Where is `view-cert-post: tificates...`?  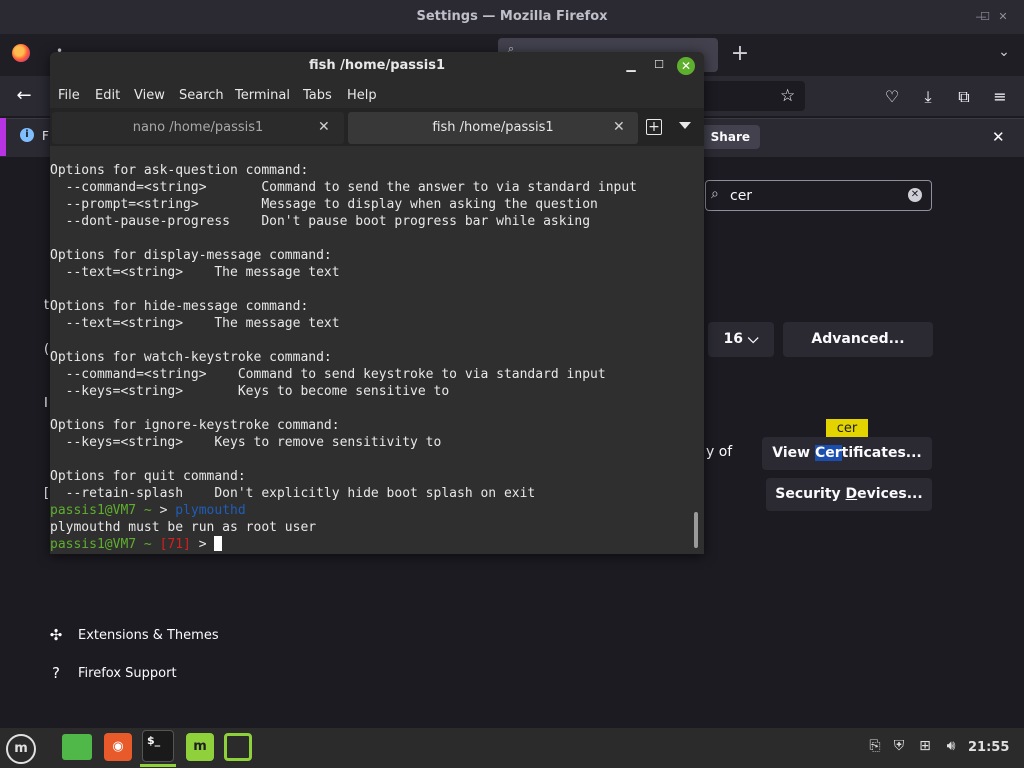 view-cert-post: tificates... is located at coordinates (881, 453).